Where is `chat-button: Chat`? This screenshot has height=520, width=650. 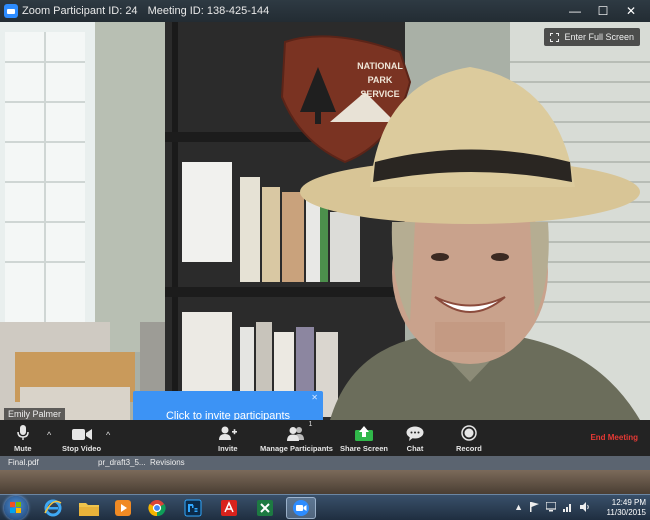 chat-button: Chat is located at coordinates (415, 438).